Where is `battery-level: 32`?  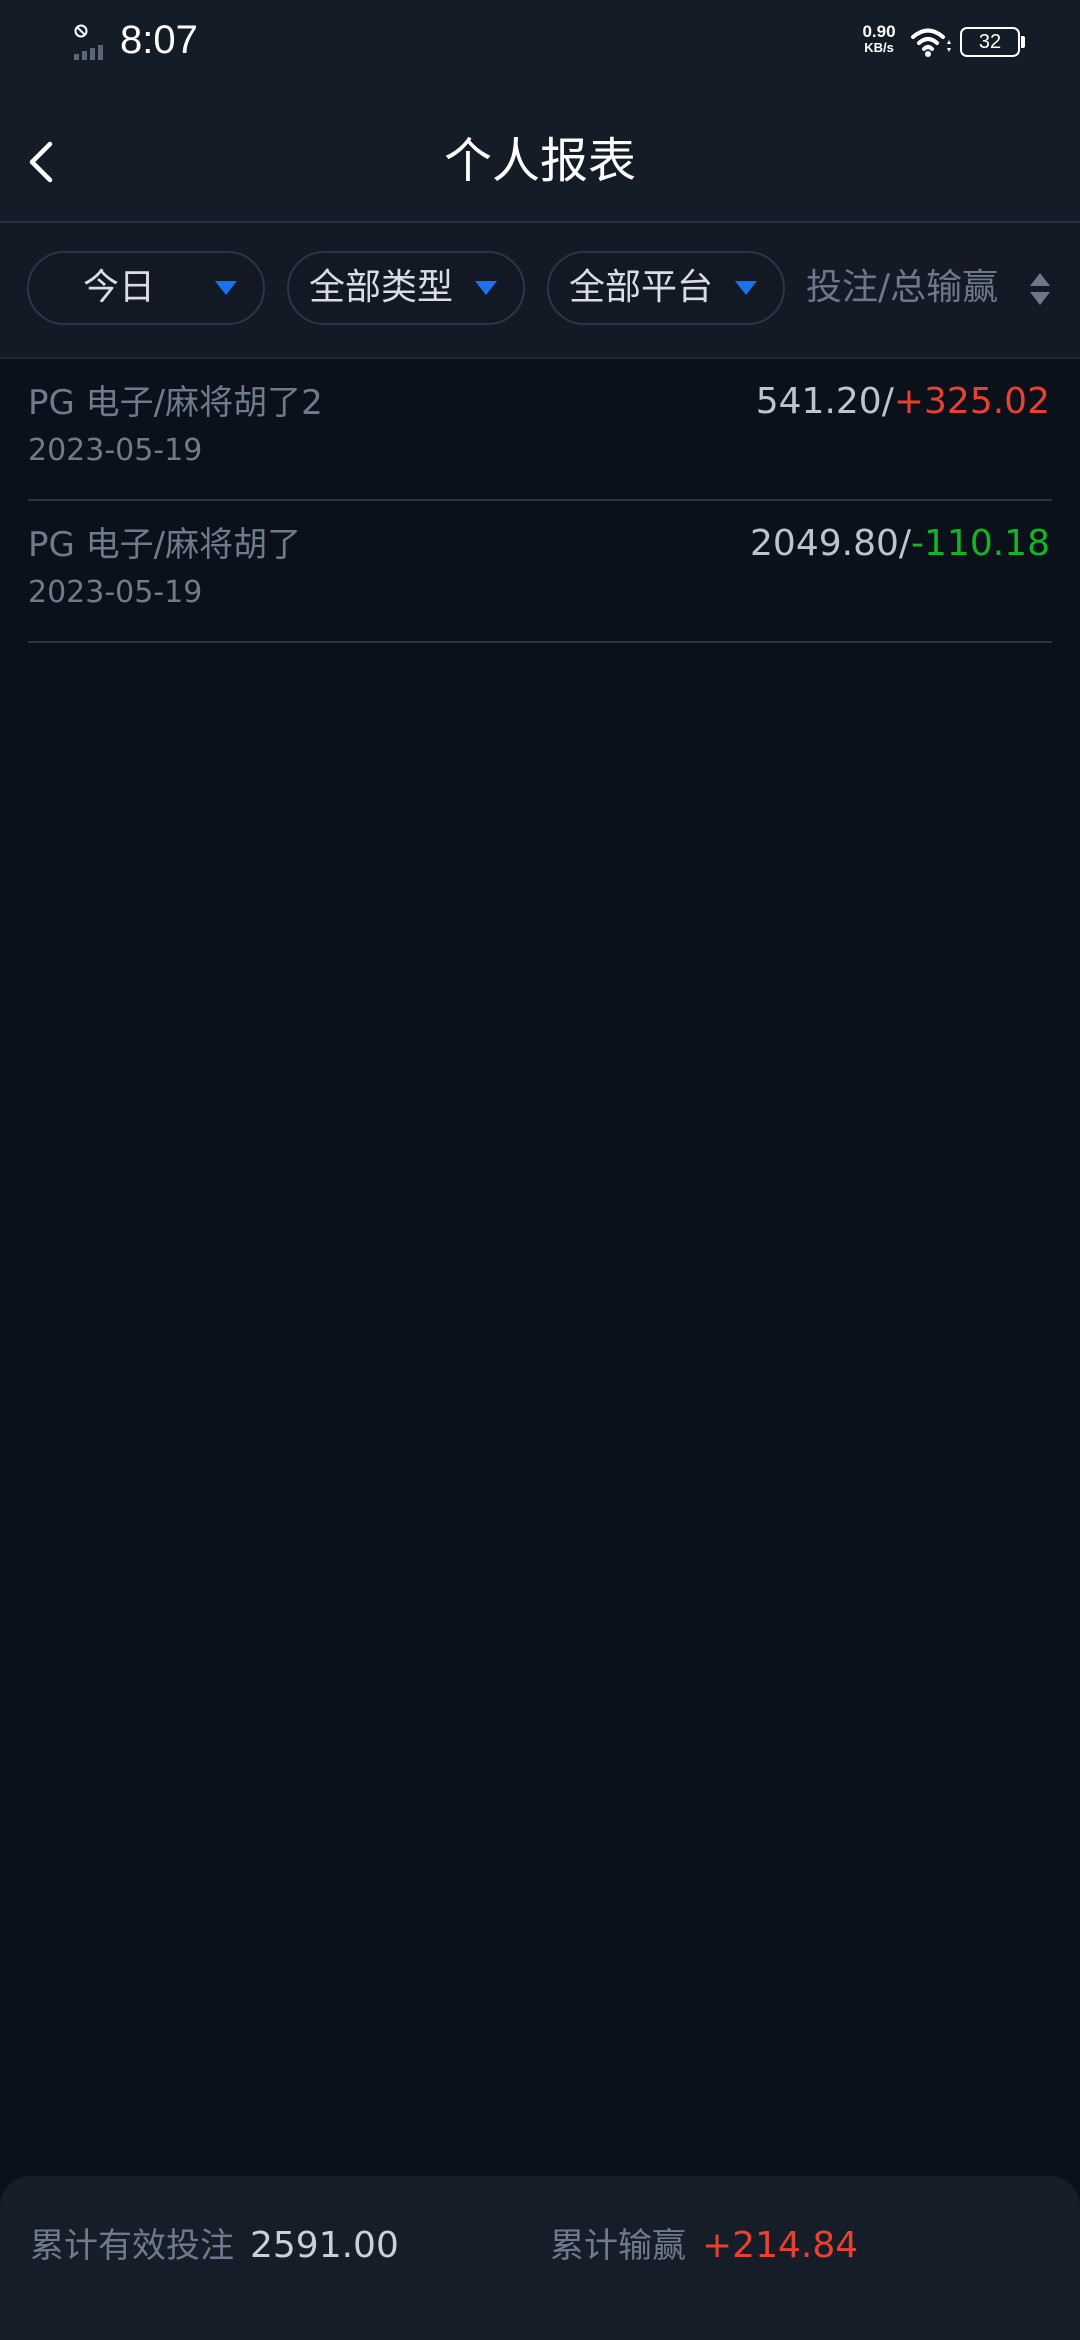
battery-level: 32 is located at coordinates (990, 42).